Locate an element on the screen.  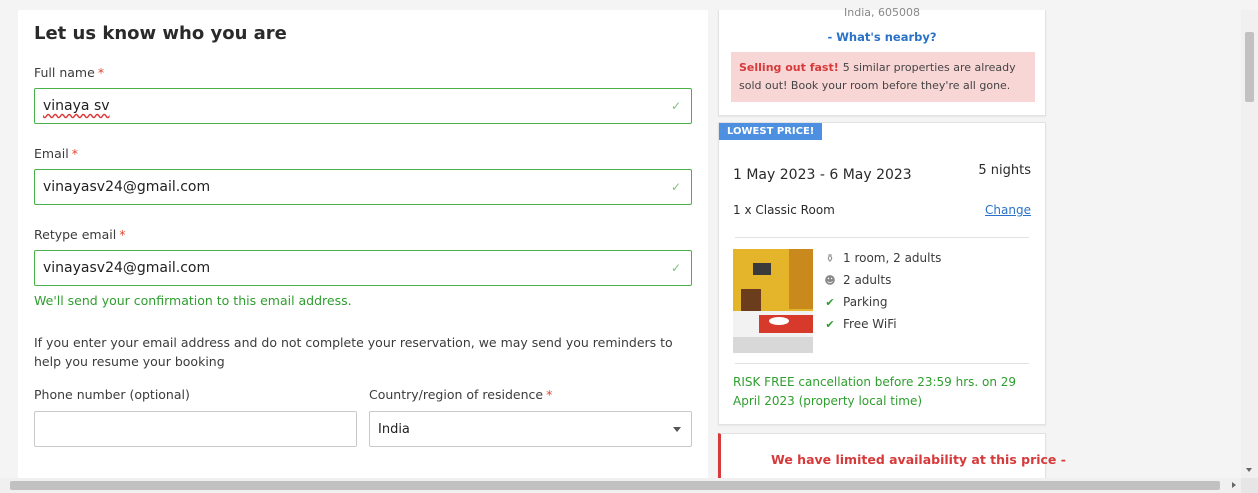
lowest-price-badge: LOWEST PRICE! is located at coordinates (771, 131).